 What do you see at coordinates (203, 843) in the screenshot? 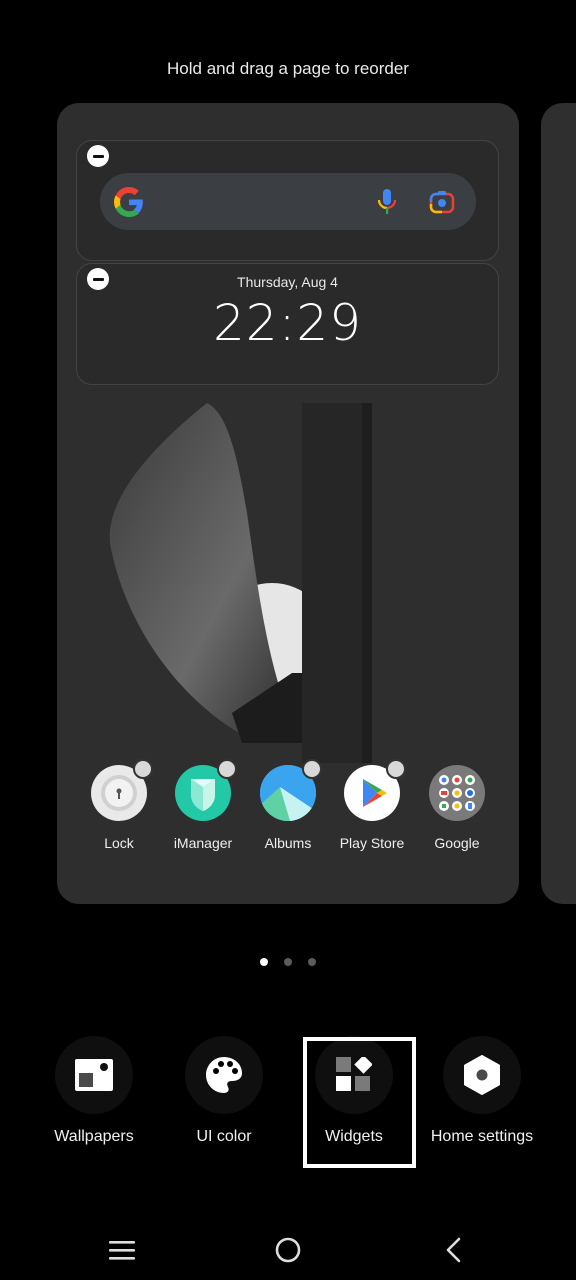
I see `app-label: iManager` at bounding box center [203, 843].